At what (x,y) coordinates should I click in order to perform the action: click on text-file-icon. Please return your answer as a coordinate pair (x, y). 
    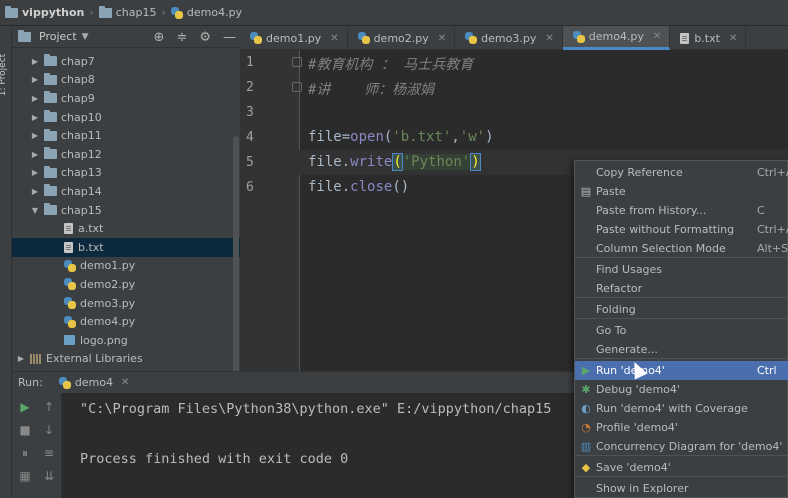
    Looking at the image, I should click on (68, 247).